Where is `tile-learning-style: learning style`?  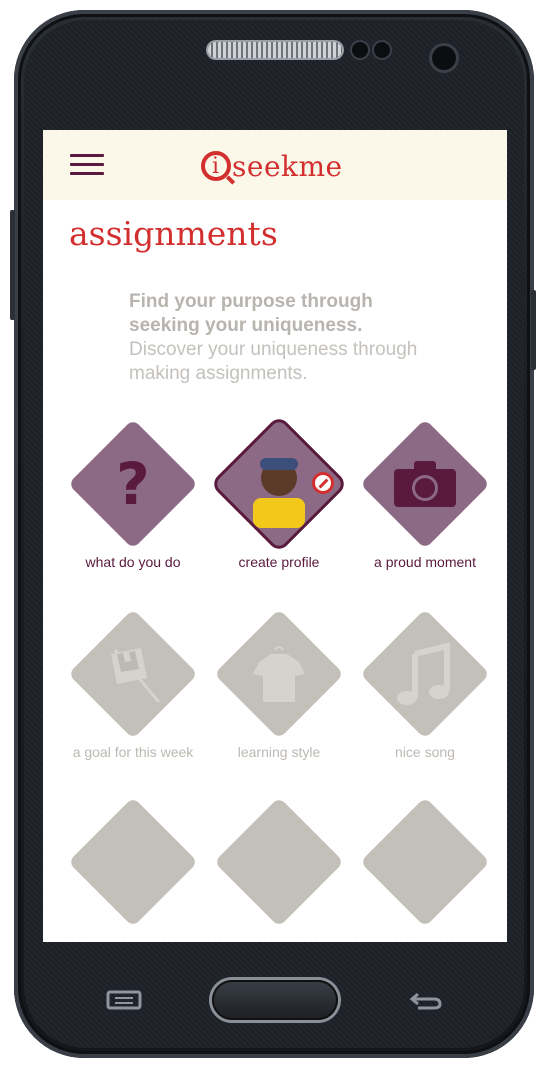
tile-learning-style: learning style is located at coordinates (279, 684).